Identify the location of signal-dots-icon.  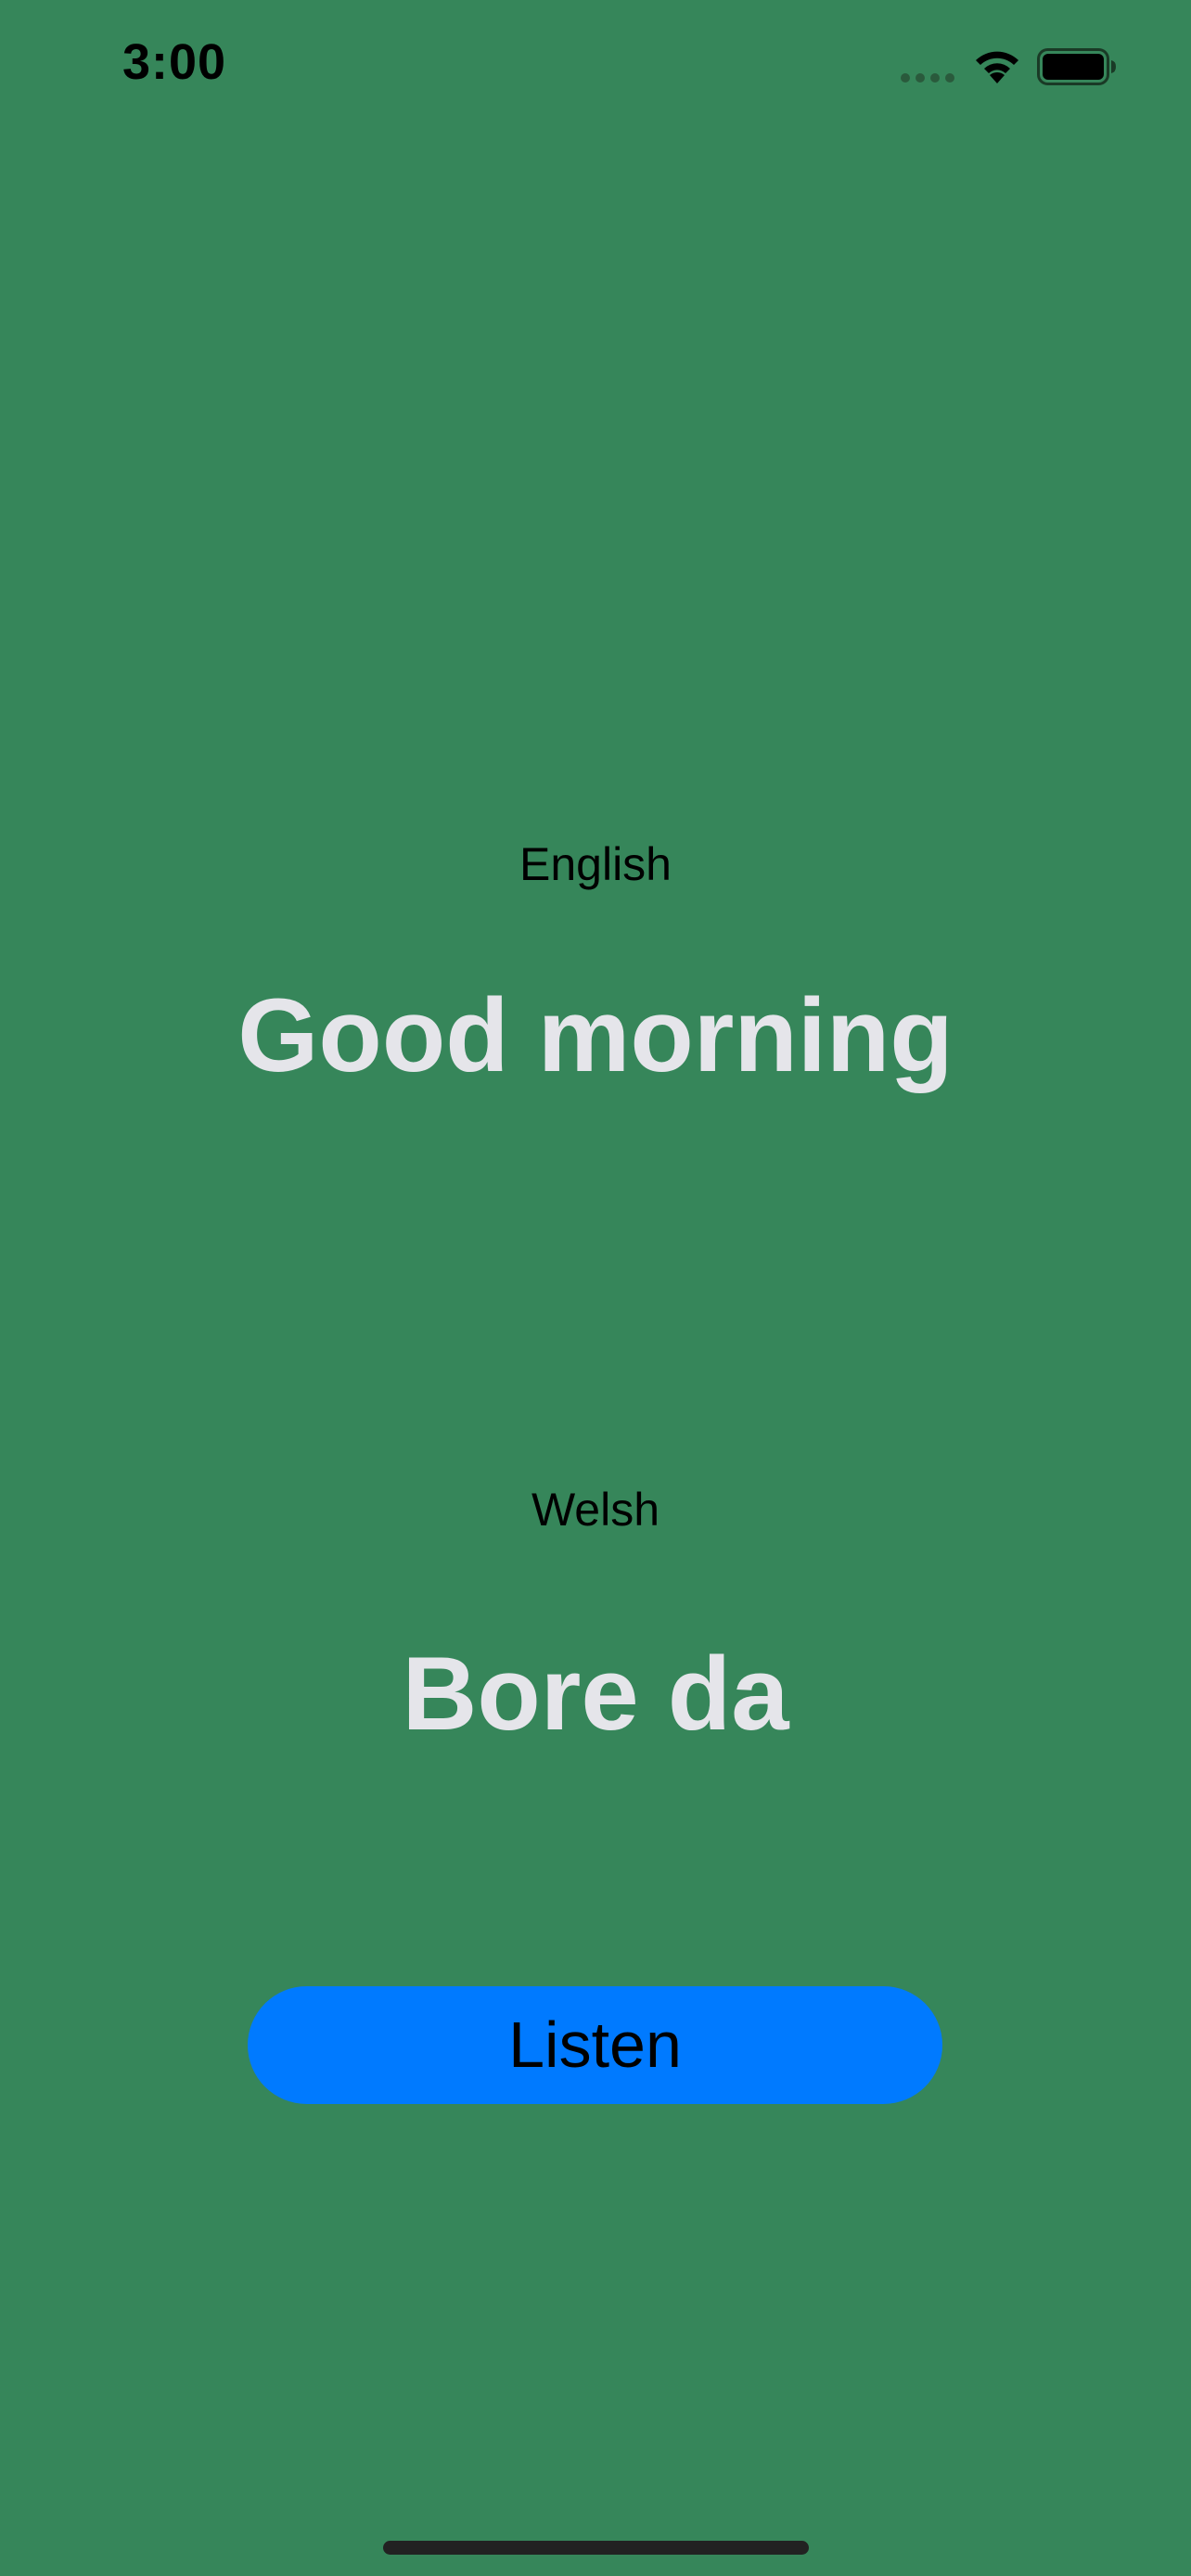
(927, 78).